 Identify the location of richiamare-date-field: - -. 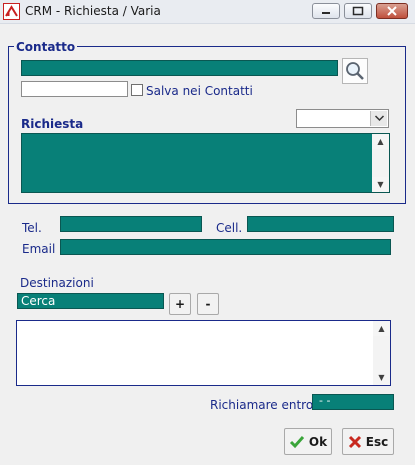
(353, 402).